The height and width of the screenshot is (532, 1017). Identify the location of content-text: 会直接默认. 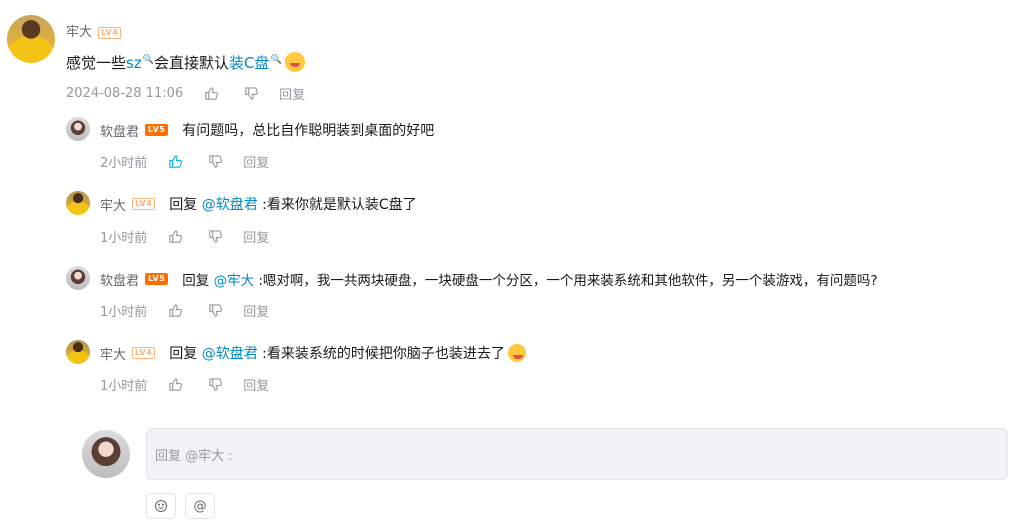
(191, 63).